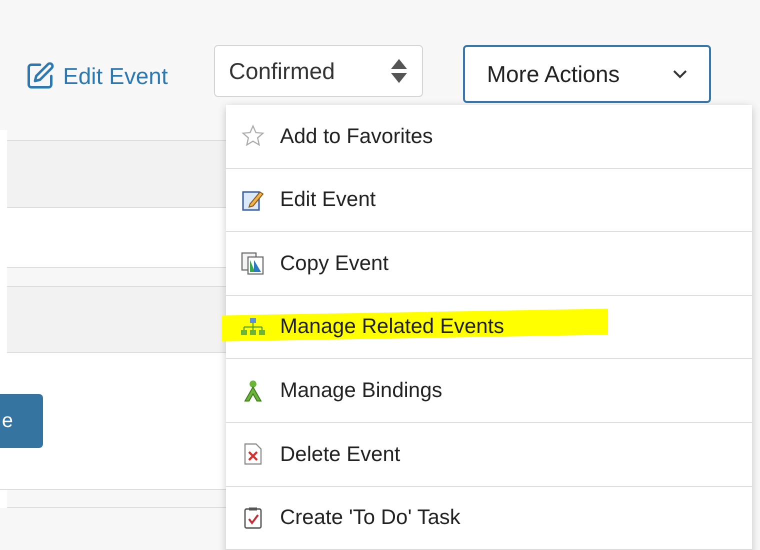 Image resolution: width=760 pixels, height=550 pixels. Describe the element at coordinates (489, 518) in the screenshot. I see `menu-item: Create 'To Do' Task` at that location.